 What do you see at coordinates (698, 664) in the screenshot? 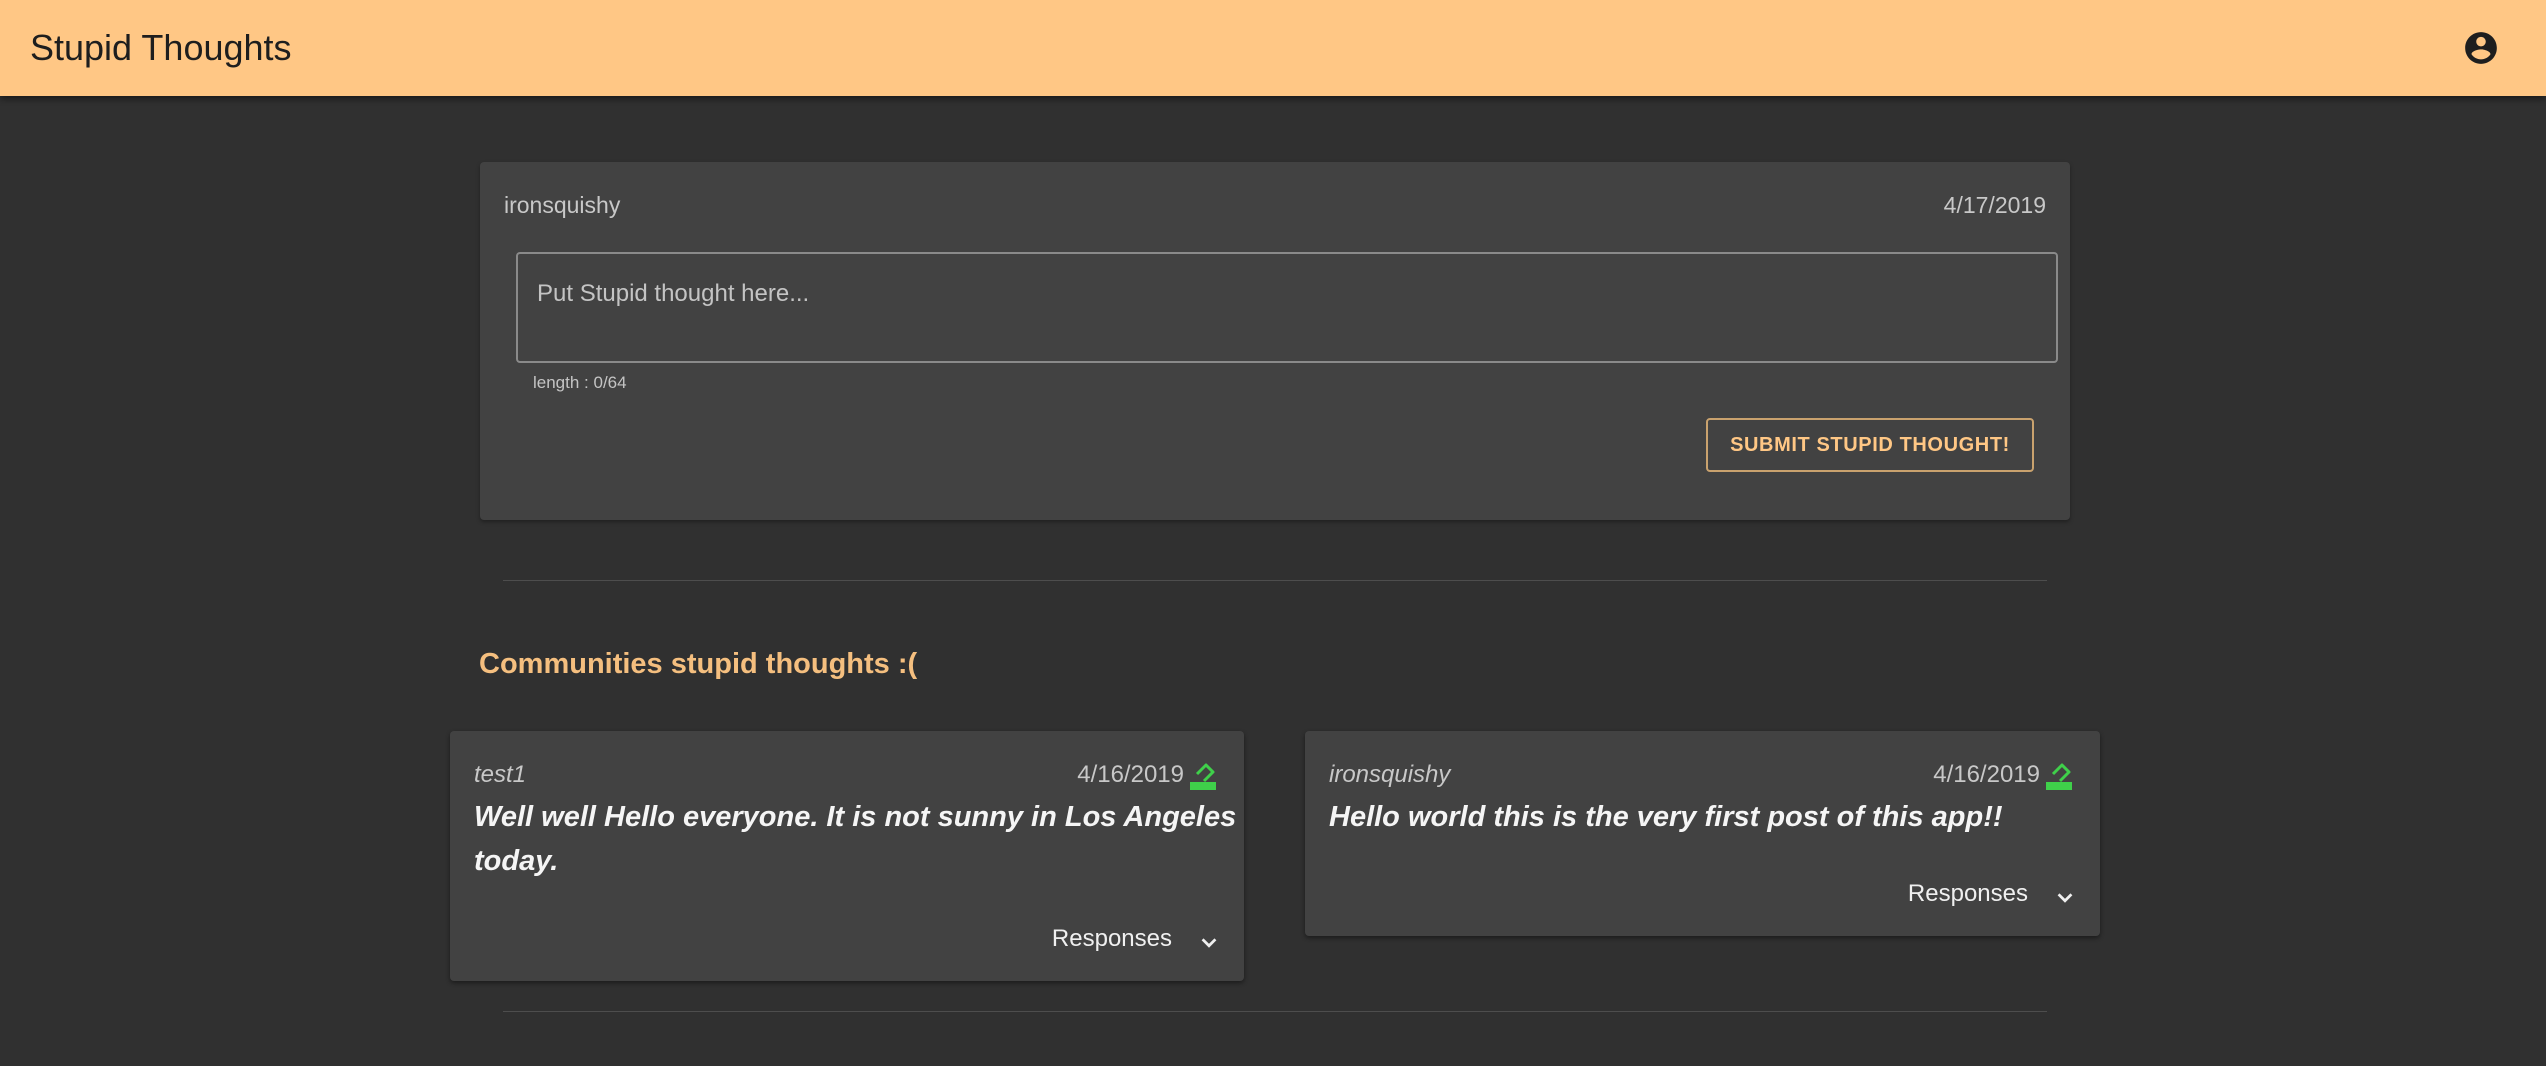
I see `feed-title: Communities stupid thoughts :(` at bounding box center [698, 664].